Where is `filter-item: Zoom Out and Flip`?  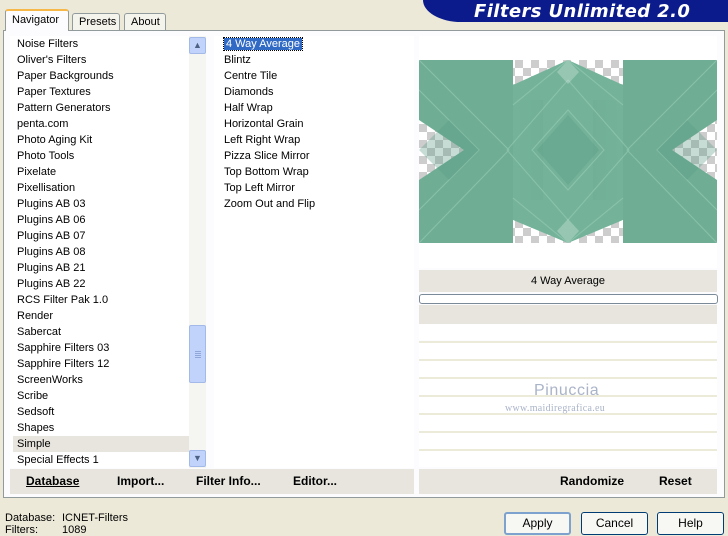
filter-item: Zoom Out and Flip is located at coordinates (269, 204).